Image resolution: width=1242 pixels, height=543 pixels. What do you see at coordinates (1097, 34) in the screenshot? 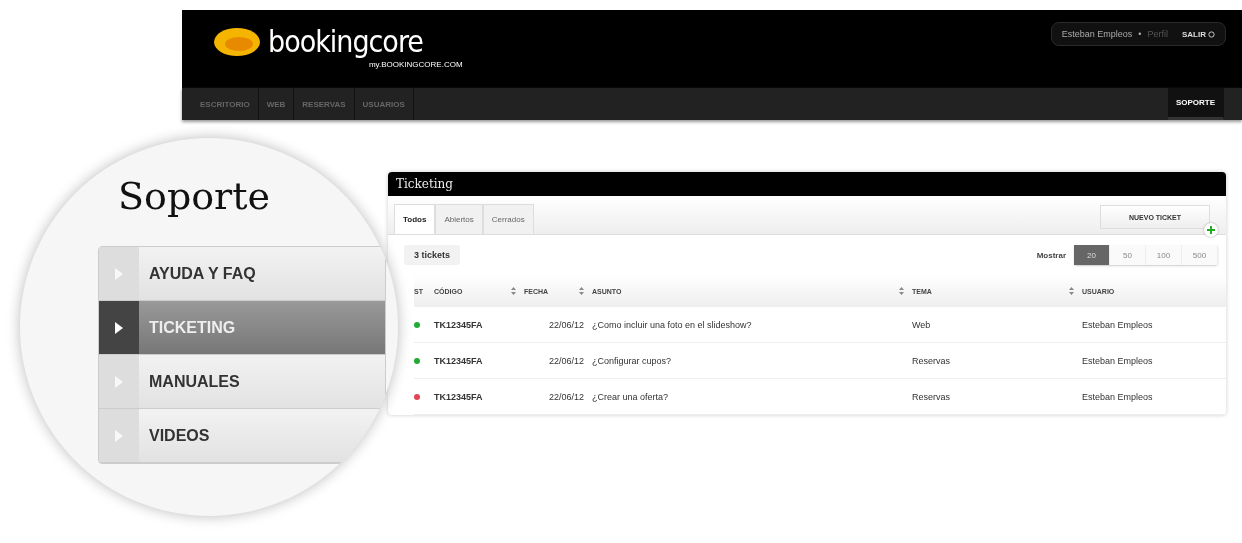
I see `user-name: Esteban Empleos` at bounding box center [1097, 34].